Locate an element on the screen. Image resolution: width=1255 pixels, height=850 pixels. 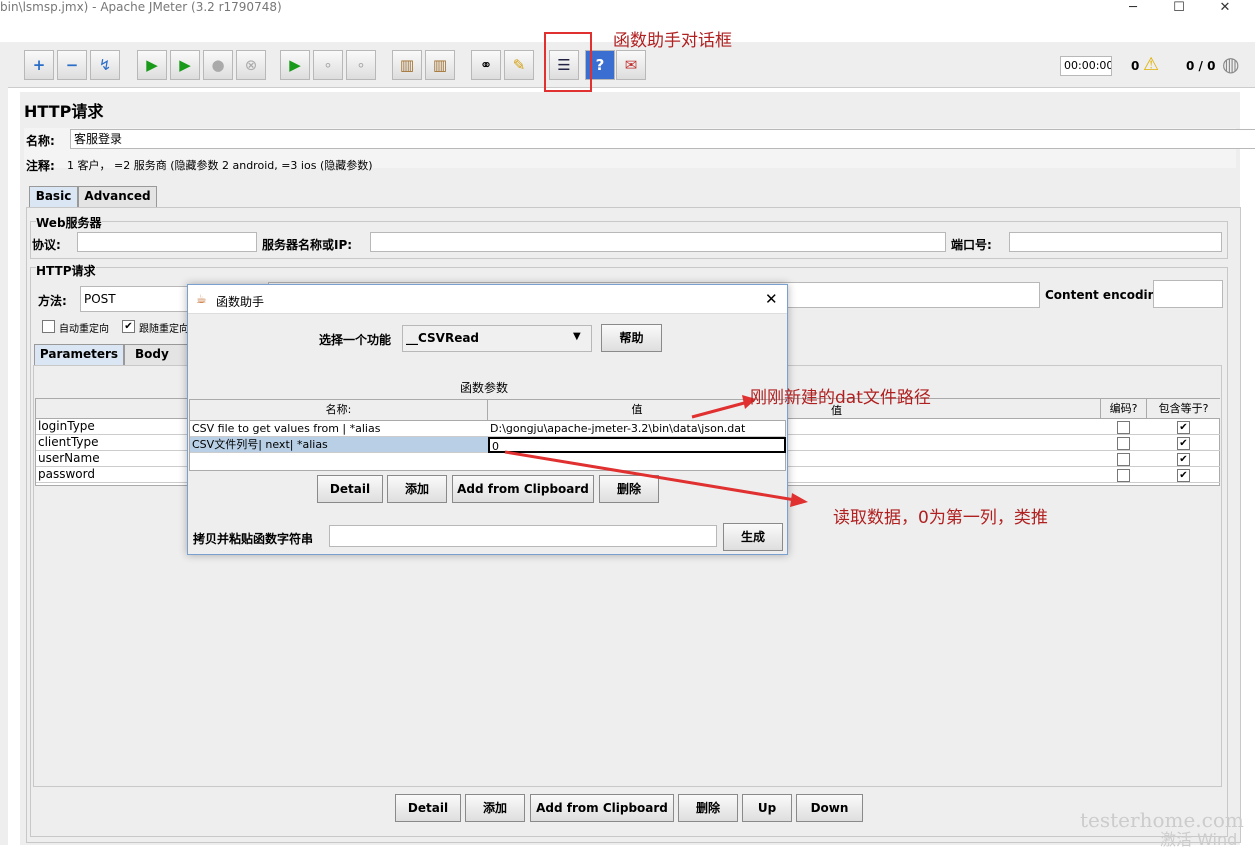
annotation-top: 函数助手对话框 is located at coordinates (672, 41).